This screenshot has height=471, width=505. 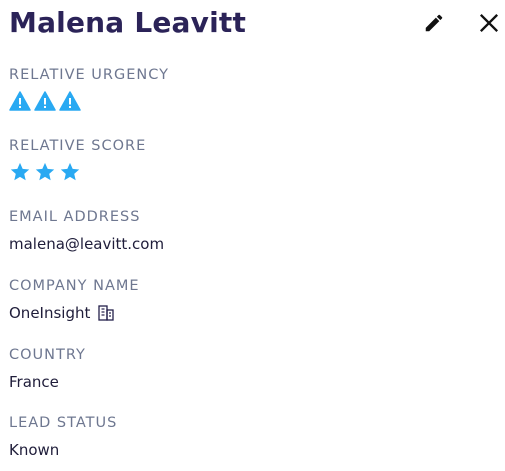 I want to click on country-value: France, so click(x=34, y=382).